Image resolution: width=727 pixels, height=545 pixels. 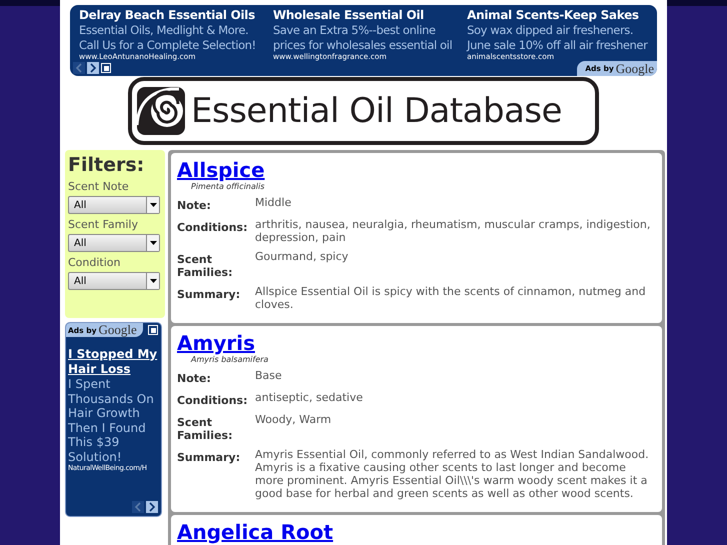 I want to click on oil-name-link: Amyris, so click(x=216, y=343).